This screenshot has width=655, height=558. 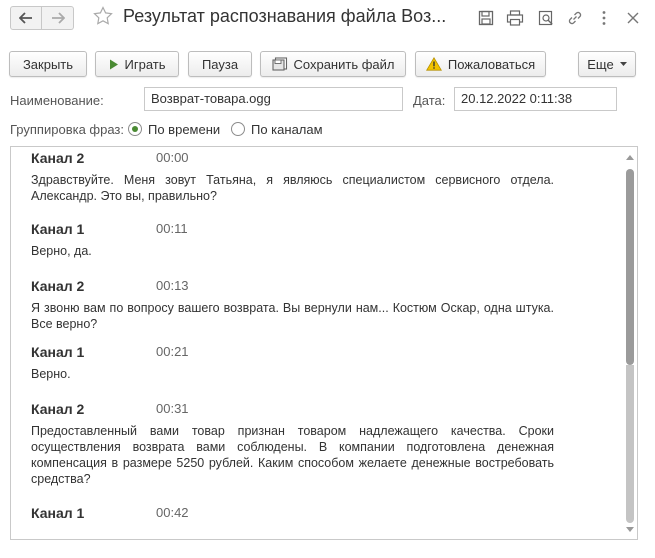 I want to click on radio-by-time-label: По времени, so click(x=184, y=129).